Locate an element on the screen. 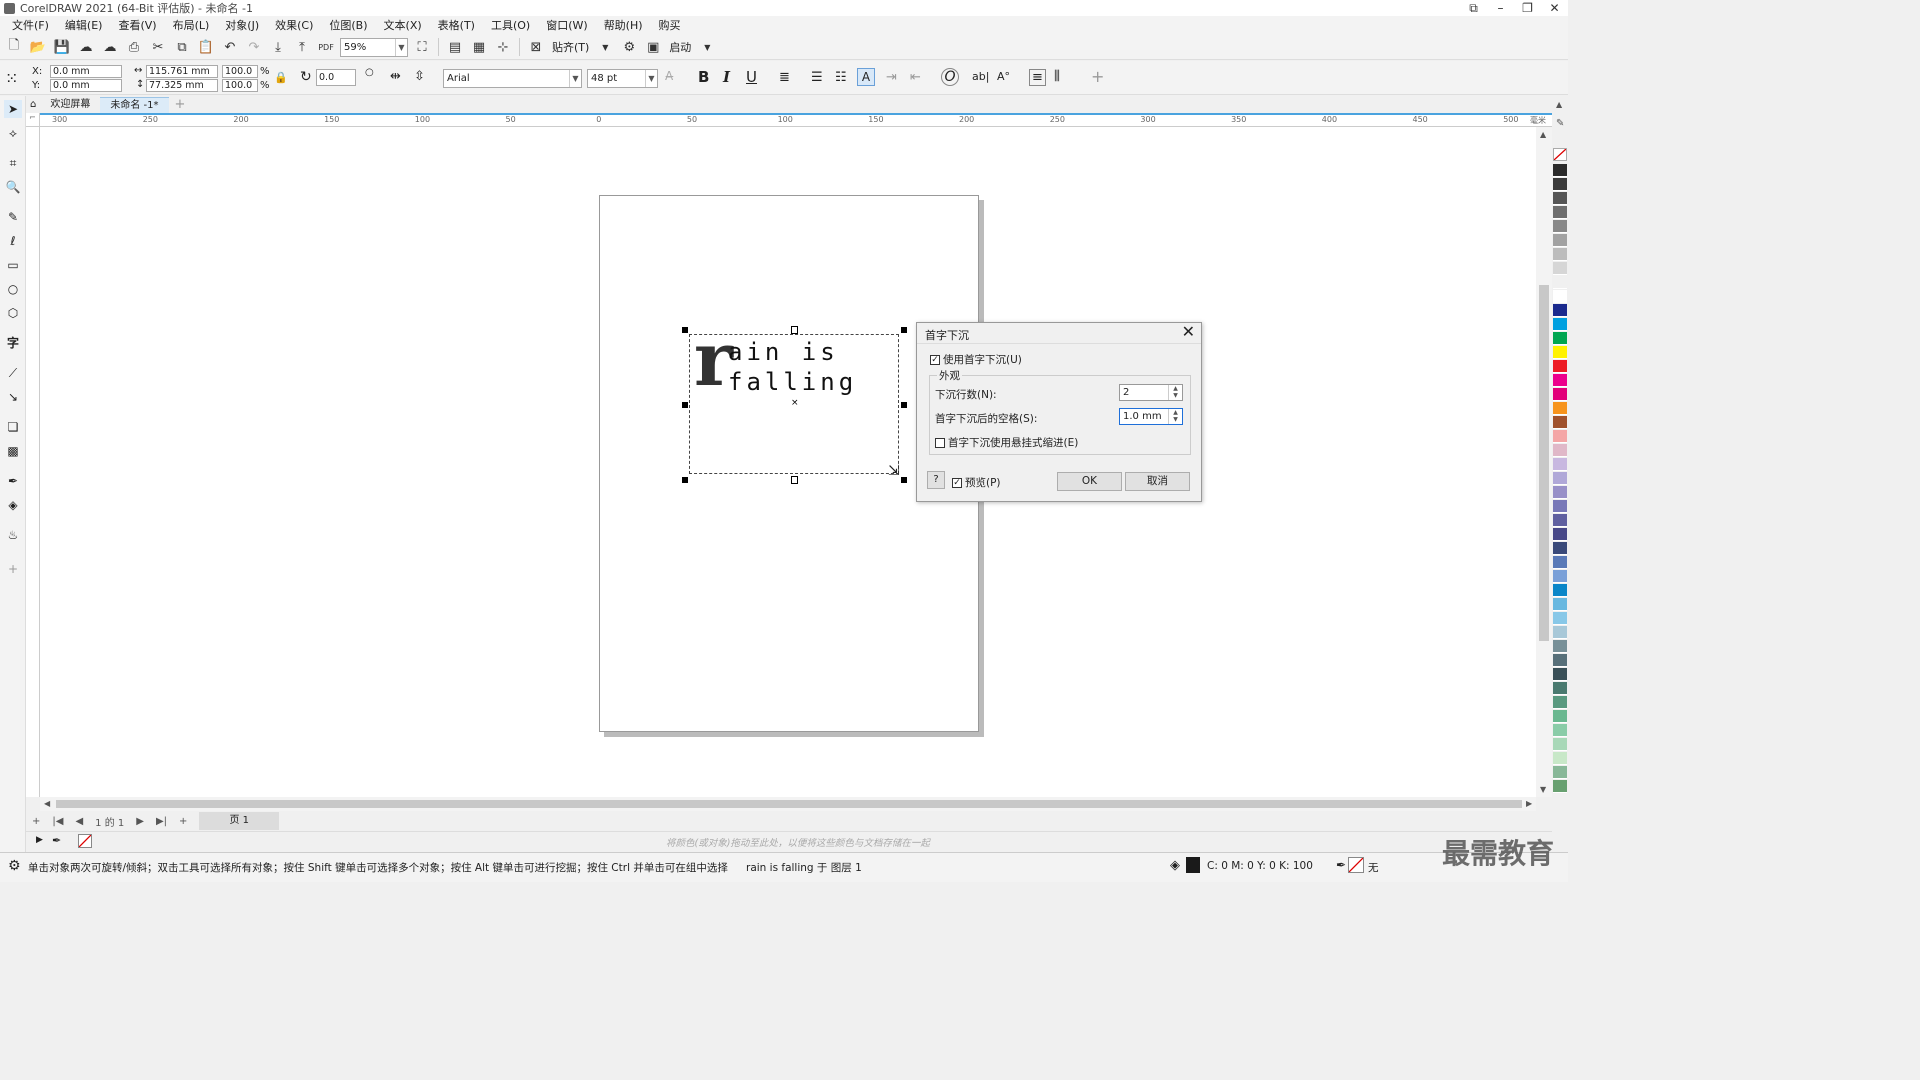 The width and height of the screenshot is (1920, 1080). vertical-scrollbar: ▲ ▼ is located at coordinates (1544, 462).